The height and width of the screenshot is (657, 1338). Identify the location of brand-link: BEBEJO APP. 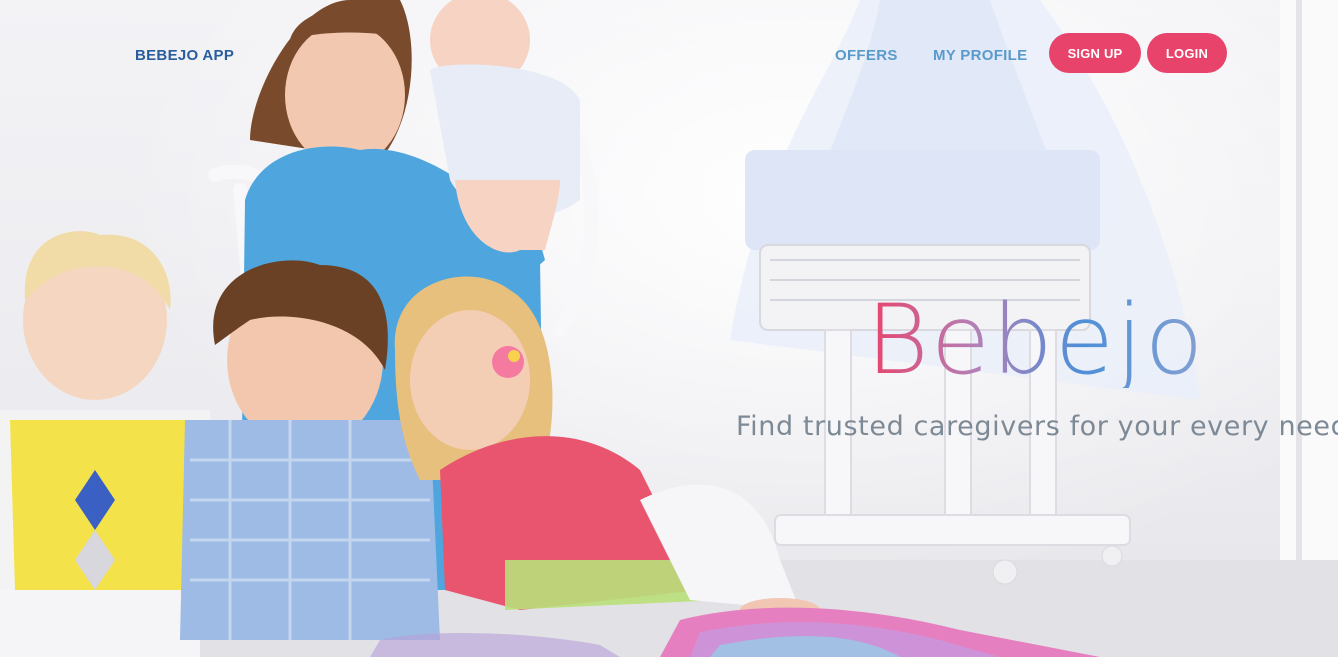
(184, 55).